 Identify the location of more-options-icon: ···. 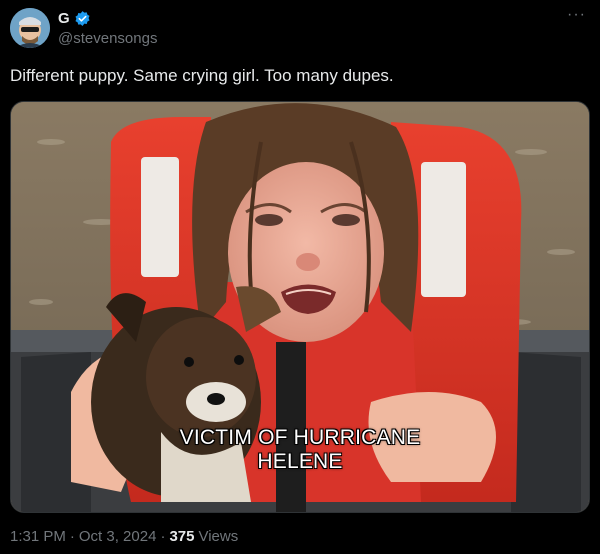
(576, 15).